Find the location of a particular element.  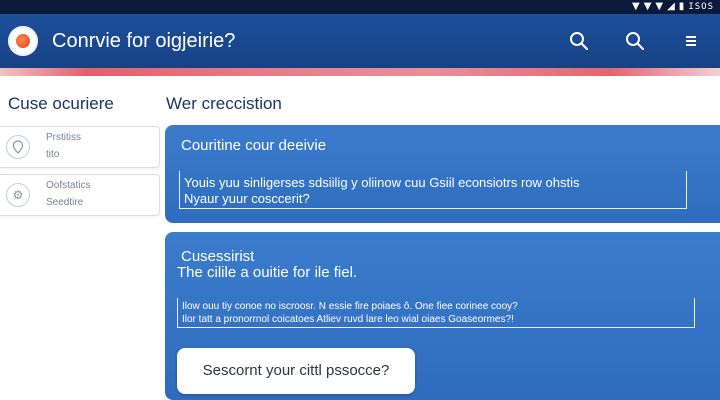

app-actions is located at coordinates (635, 41).